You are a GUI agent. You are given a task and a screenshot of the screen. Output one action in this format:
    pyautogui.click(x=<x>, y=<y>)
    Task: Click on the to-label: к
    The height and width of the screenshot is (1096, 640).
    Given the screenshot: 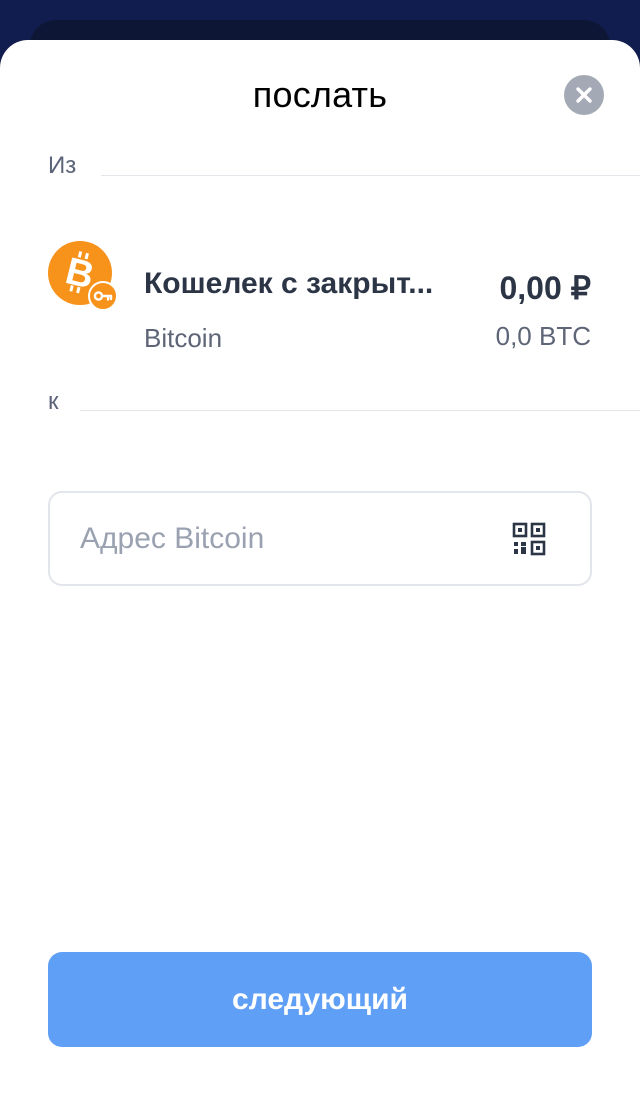 What is the action you would take?
    pyautogui.click(x=53, y=401)
    